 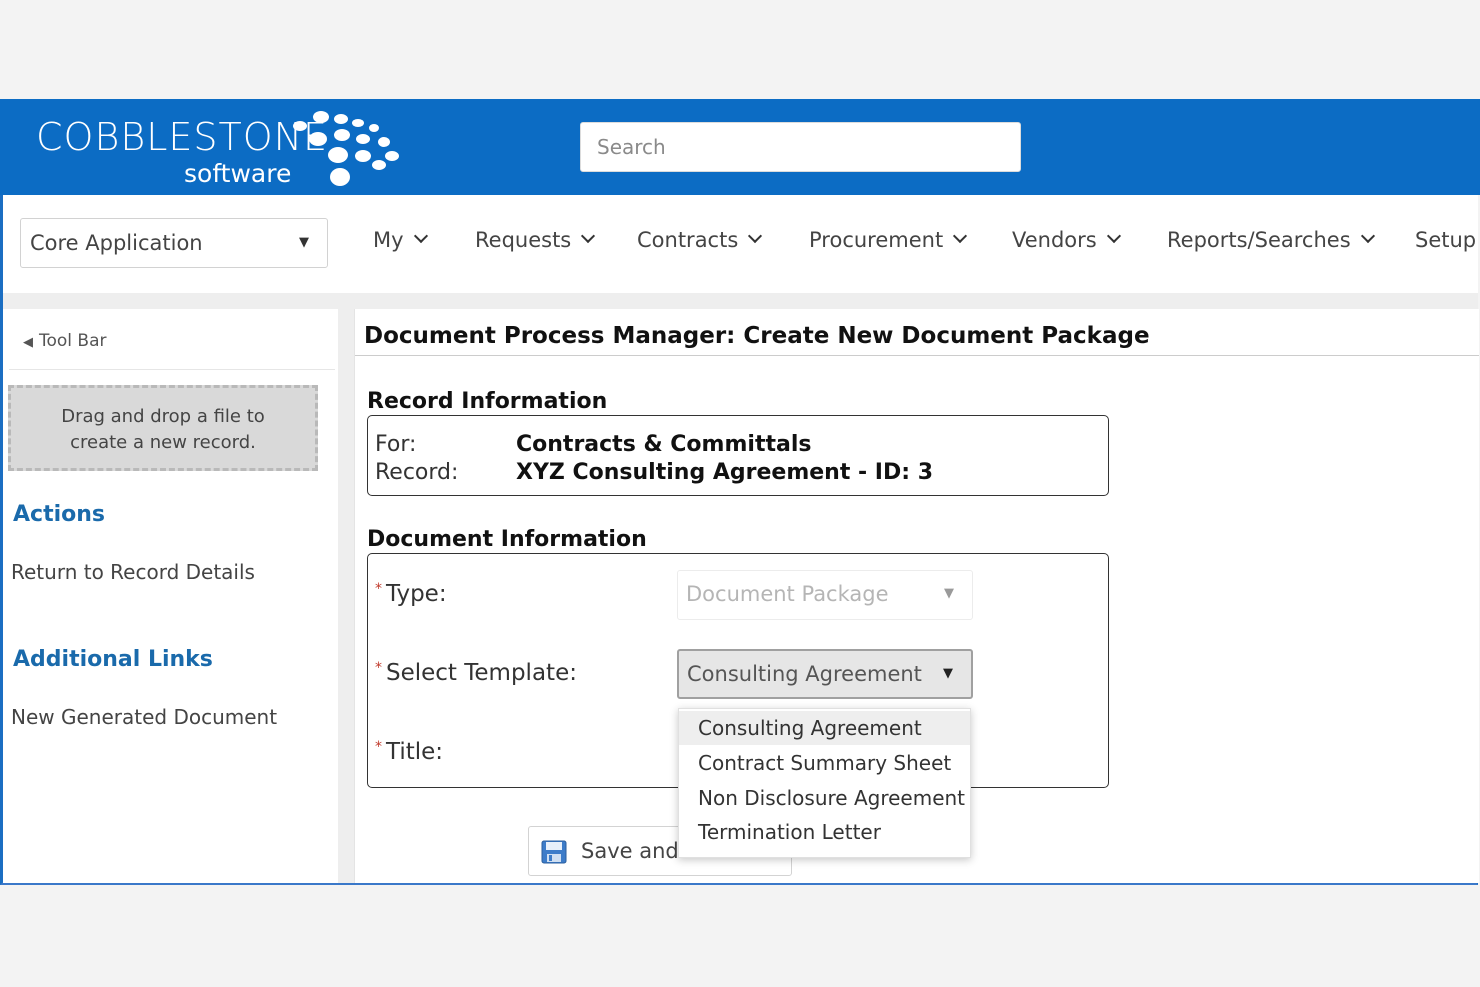 I want to click on logo-wordmark: COBBLESTONE, so click(x=182, y=137).